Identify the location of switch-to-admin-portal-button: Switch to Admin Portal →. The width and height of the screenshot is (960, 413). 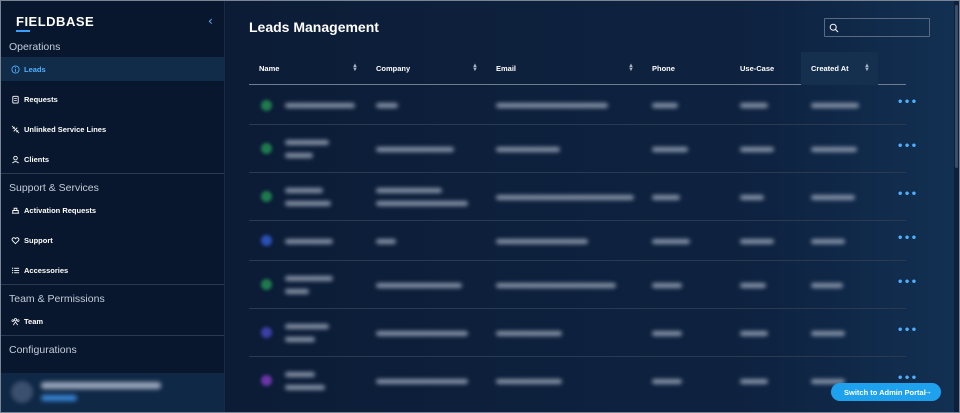
(886, 392).